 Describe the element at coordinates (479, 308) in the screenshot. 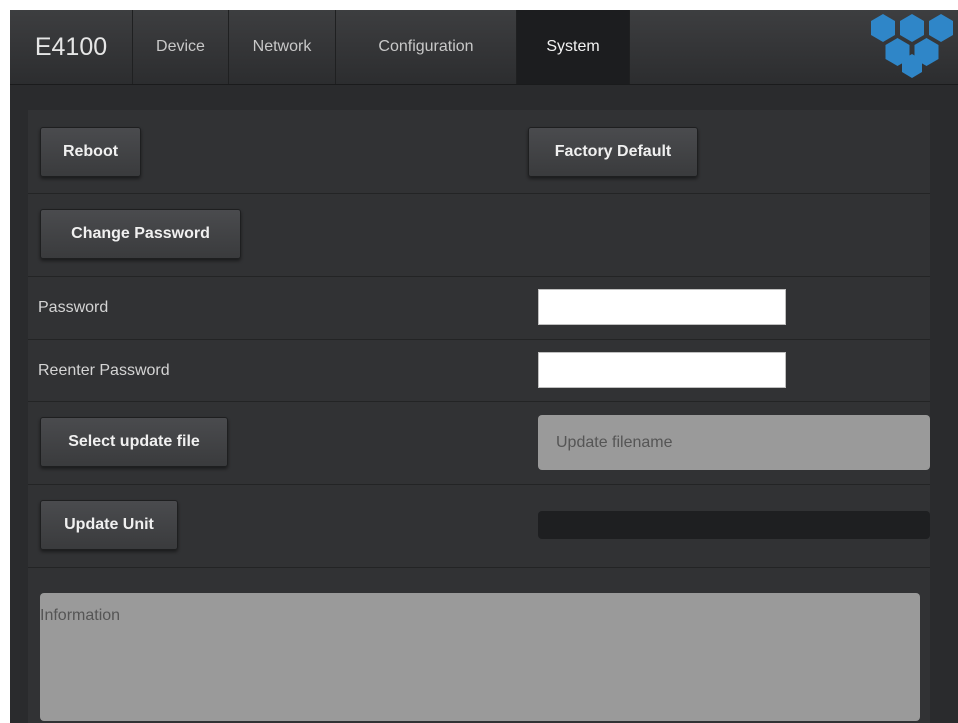

I see `password-row: Password` at that location.